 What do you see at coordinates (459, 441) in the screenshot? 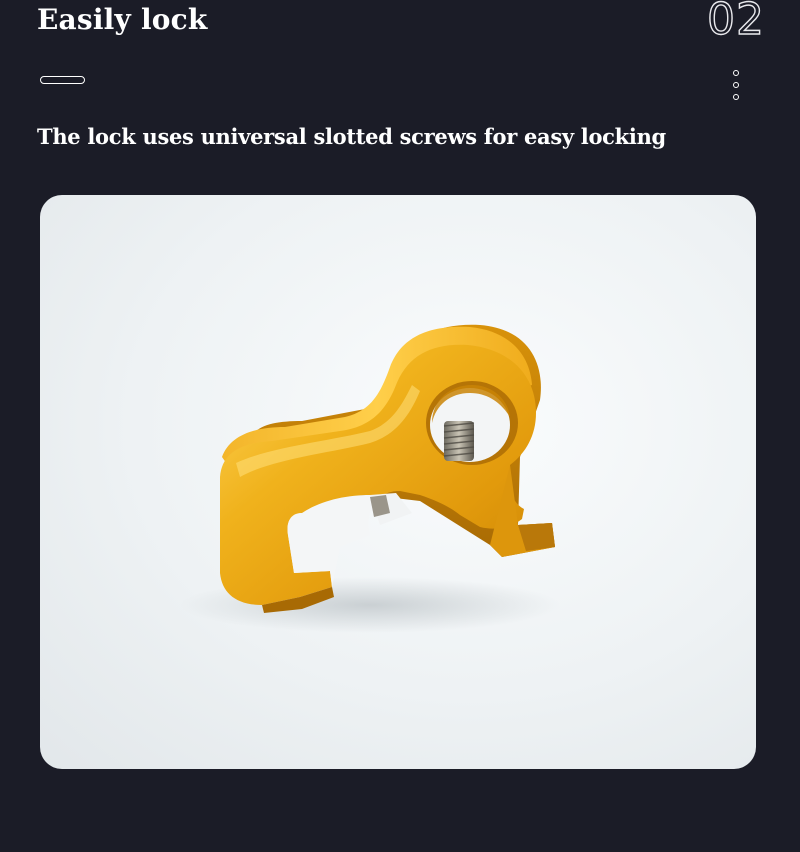
I see `screw-thread` at bounding box center [459, 441].